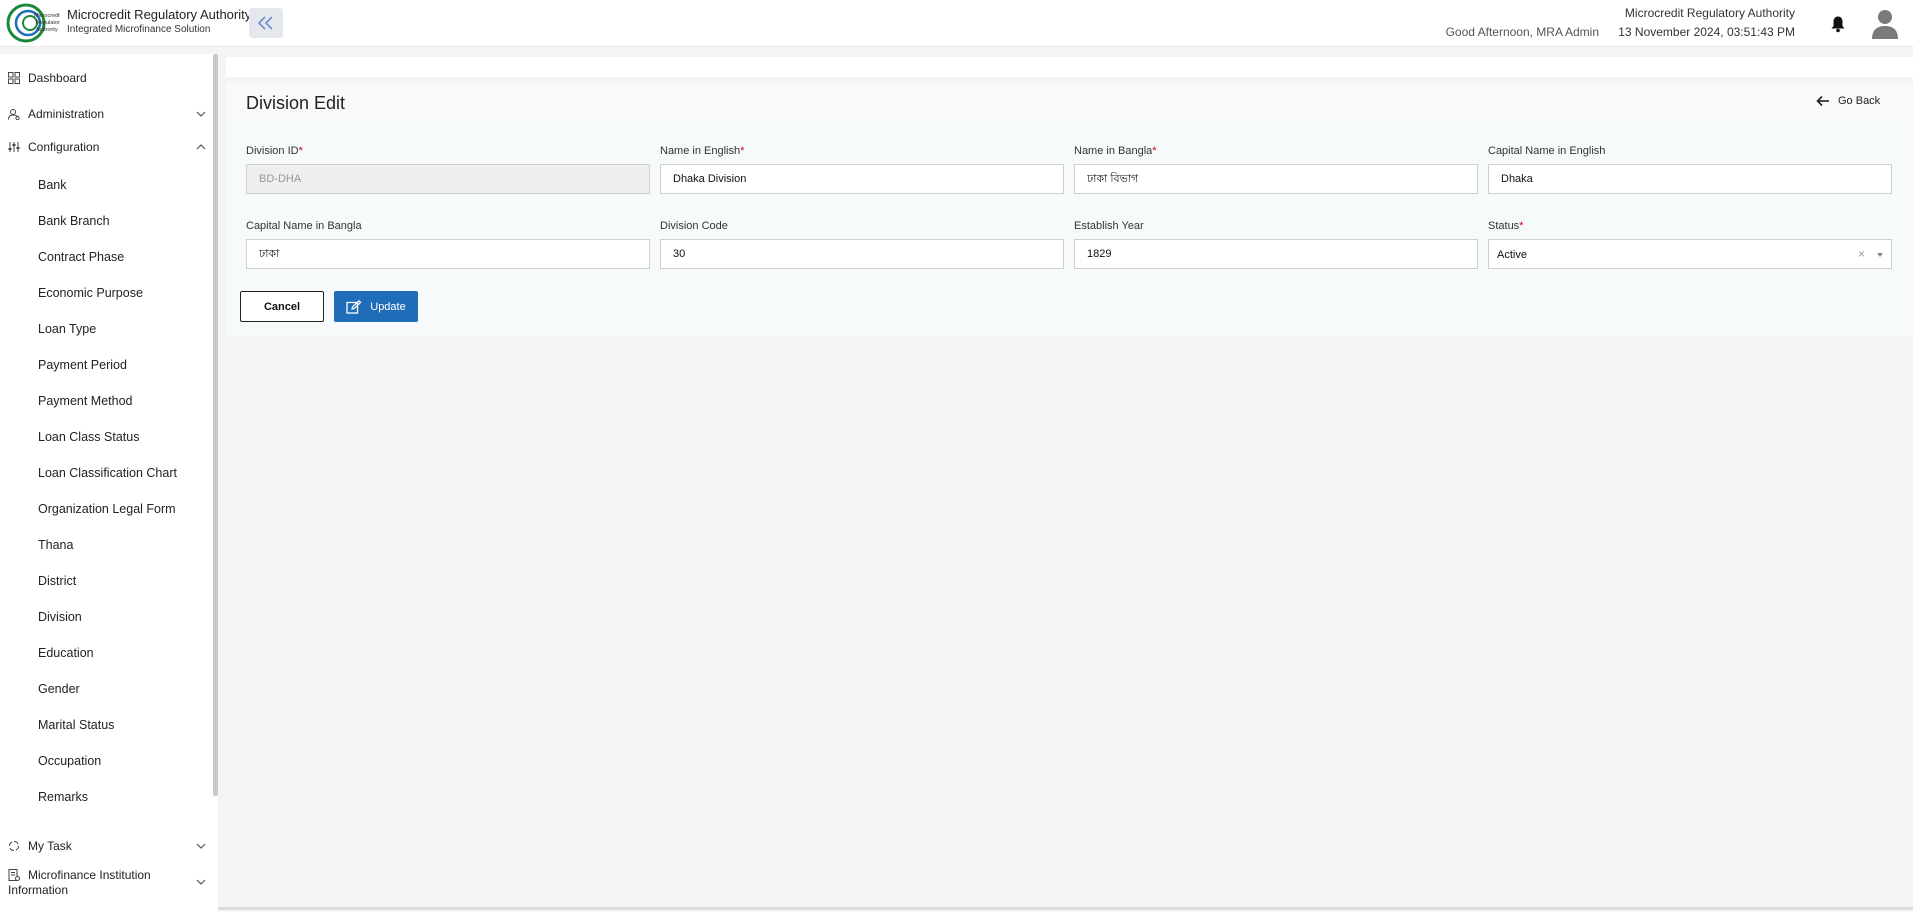 This screenshot has height=912, width=1913. What do you see at coordinates (354, 306) in the screenshot?
I see `edit-icon` at bounding box center [354, 306].